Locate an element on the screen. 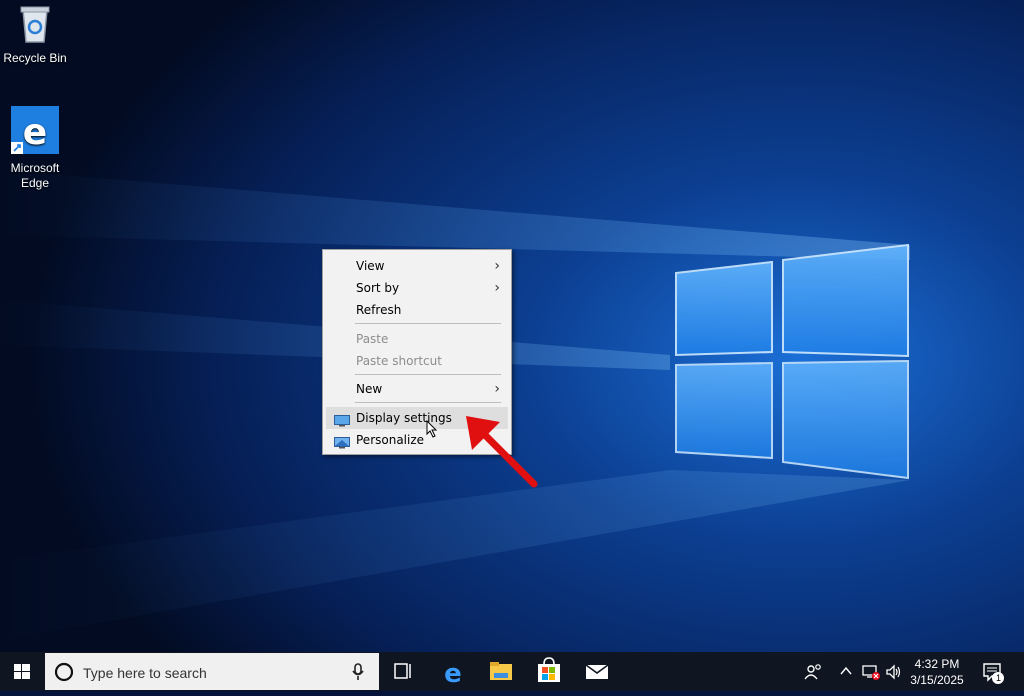 The image size is (1024, 696). microsoft-edge-icon: e Microsoft Edge is located at coordinates (35, 148).